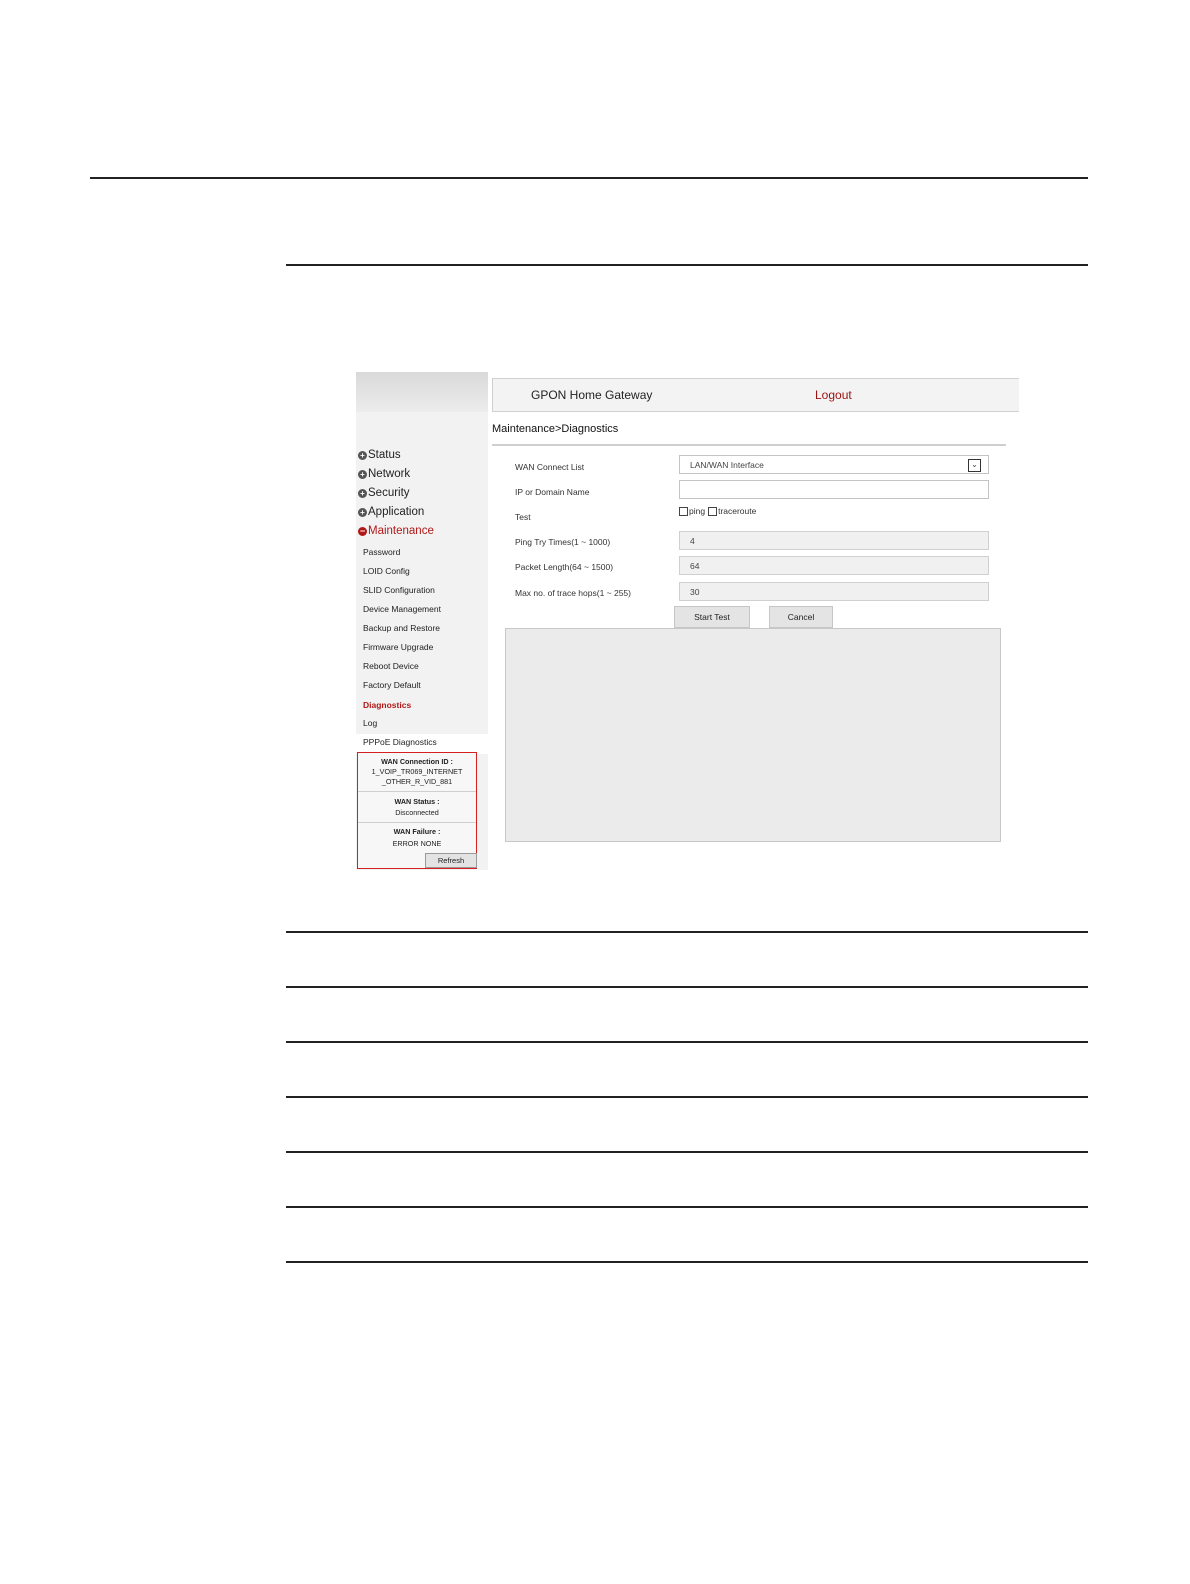  What do you see at coordinates (749, 445) in the screenshot?
I see `breadcrumb-divider` at bounding box center [749, 445].